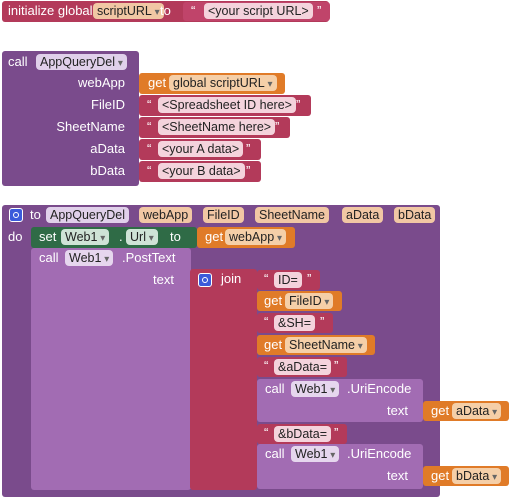 The width and height of the screenshot is (511, 499). I want to click on text-block-sh: “ &SH= ”, so click(295, 323).